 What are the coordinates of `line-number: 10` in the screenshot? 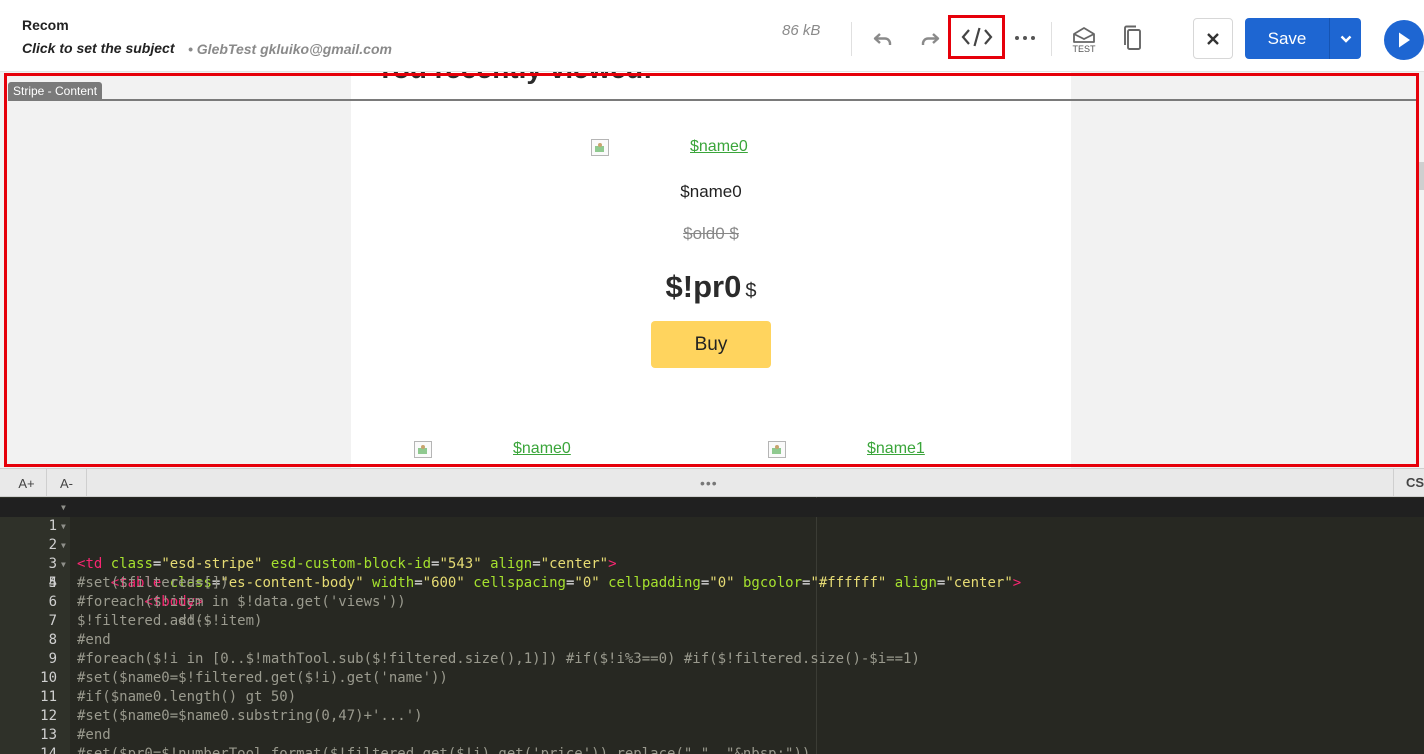 It's located at (48, 678).